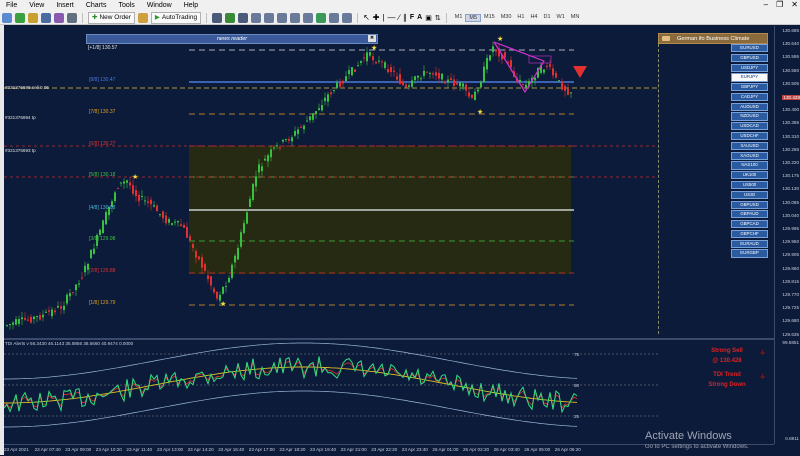 This screenshot has height=456, width=800. Describe the element at coordinates (459, 18) in the screenshot. I see `timeframe-m1: M1` at that location.